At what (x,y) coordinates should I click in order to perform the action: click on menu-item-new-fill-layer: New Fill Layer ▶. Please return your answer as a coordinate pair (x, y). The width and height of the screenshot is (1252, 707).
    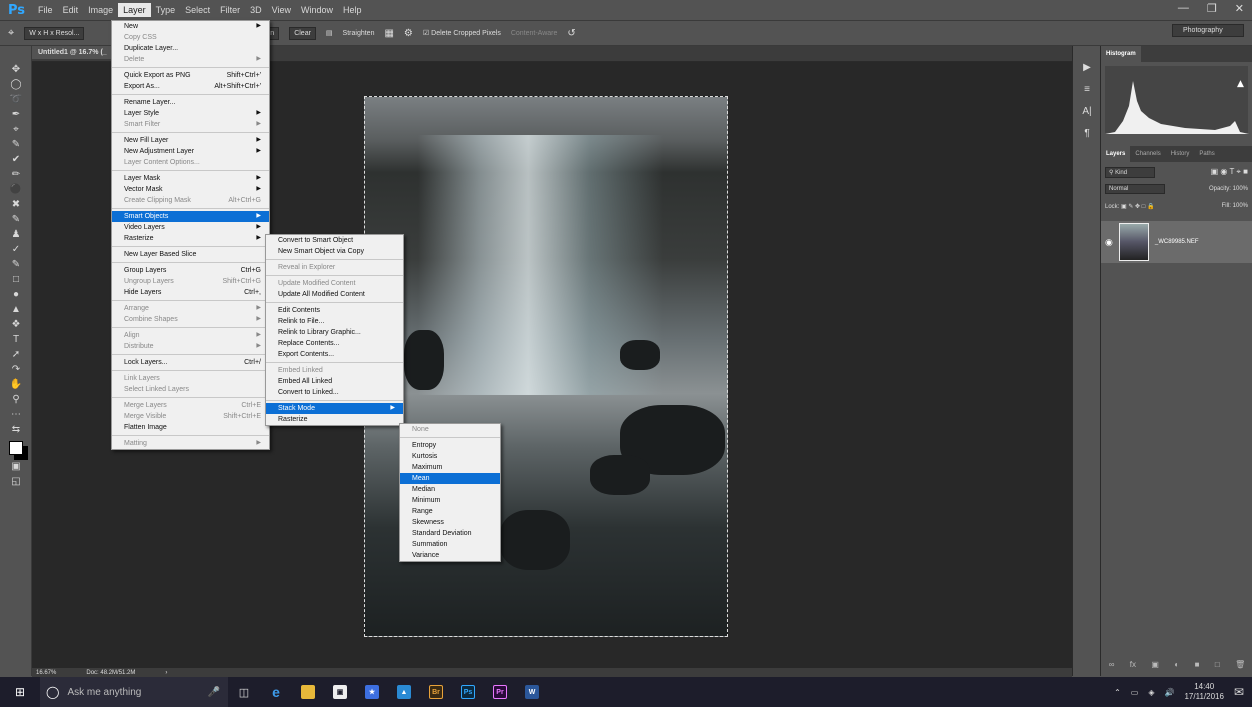
    Looking at the image, I should click on (190, 140).